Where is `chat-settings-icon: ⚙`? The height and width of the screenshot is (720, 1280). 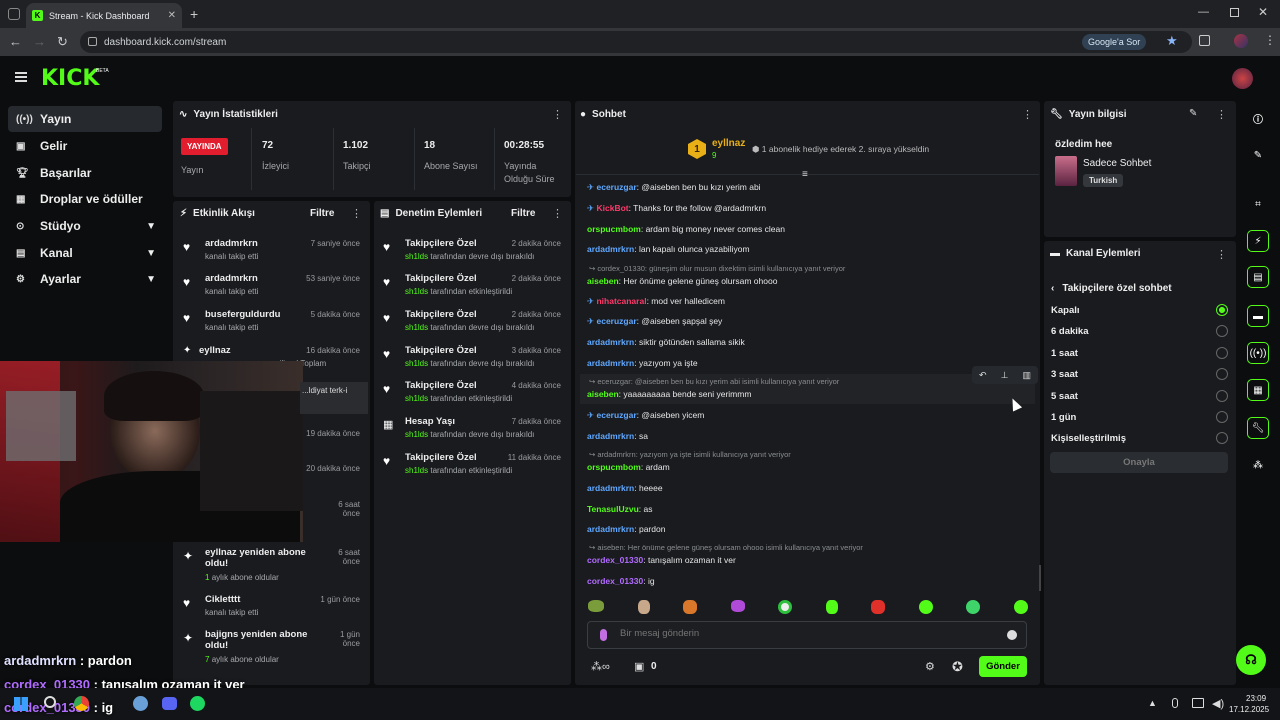 chat-settings-icon: ⚙ is located at coordinates (930, 666).